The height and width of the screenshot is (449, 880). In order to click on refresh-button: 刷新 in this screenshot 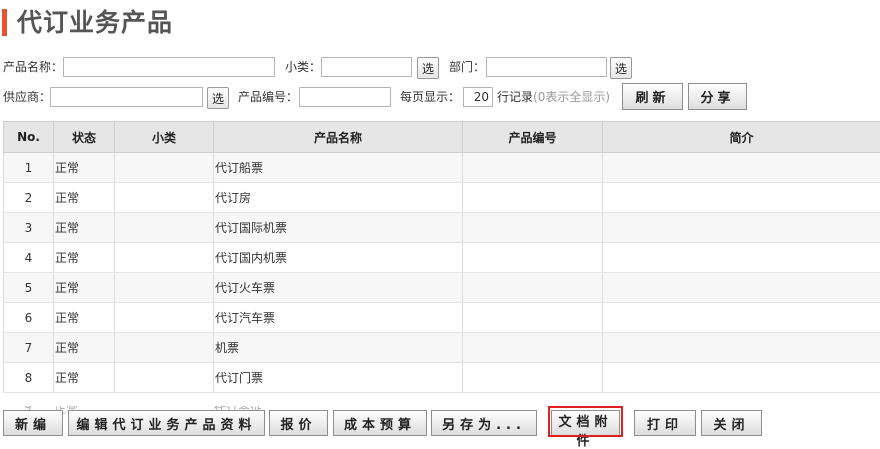, I will do `click(652, 96)`.